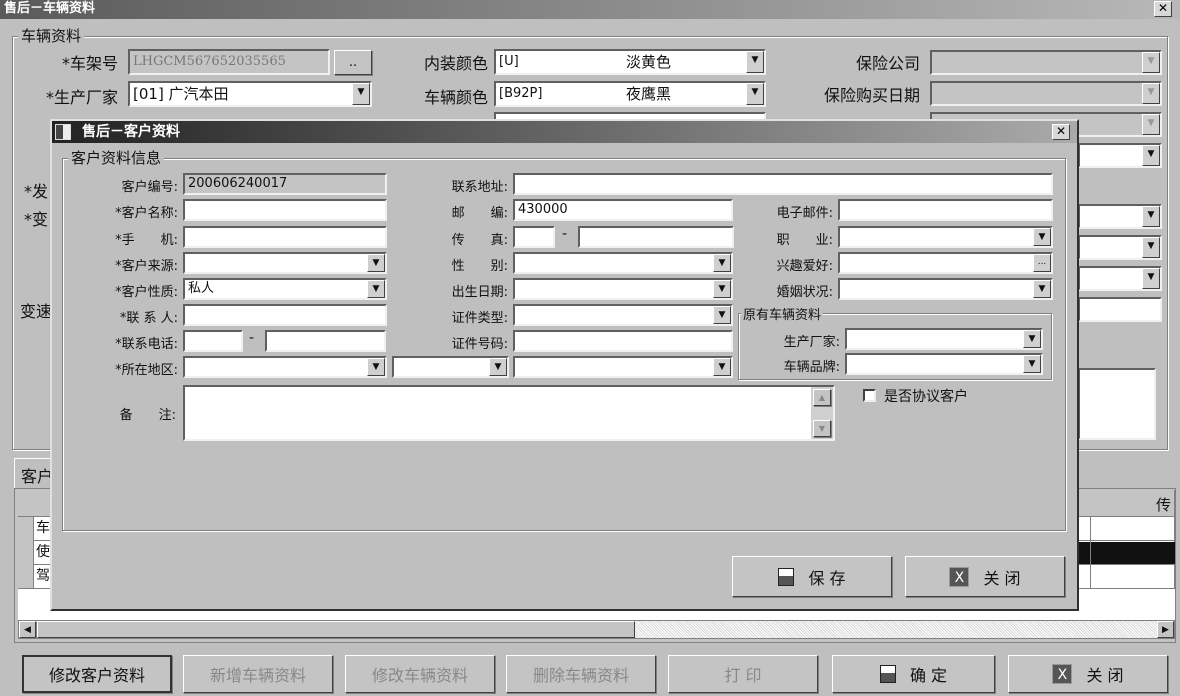 This screenshot has height=696, width=1180. Describe the element at coordinates (479, 266) in the screenshot. I see `gender-label: 性 别:` at that location.